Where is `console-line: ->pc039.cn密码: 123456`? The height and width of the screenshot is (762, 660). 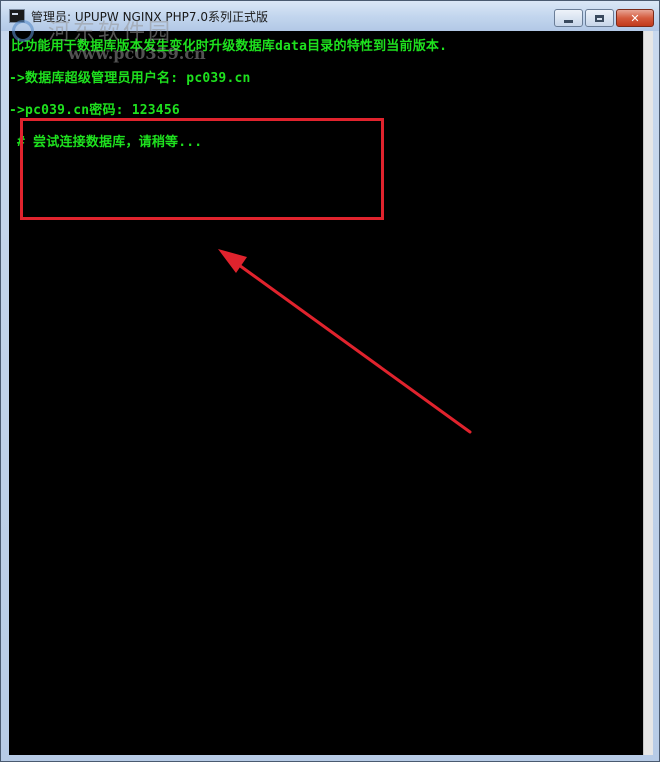
console-line: ->pc039.cn密码: 123456 is located at coordinates (94, 110).